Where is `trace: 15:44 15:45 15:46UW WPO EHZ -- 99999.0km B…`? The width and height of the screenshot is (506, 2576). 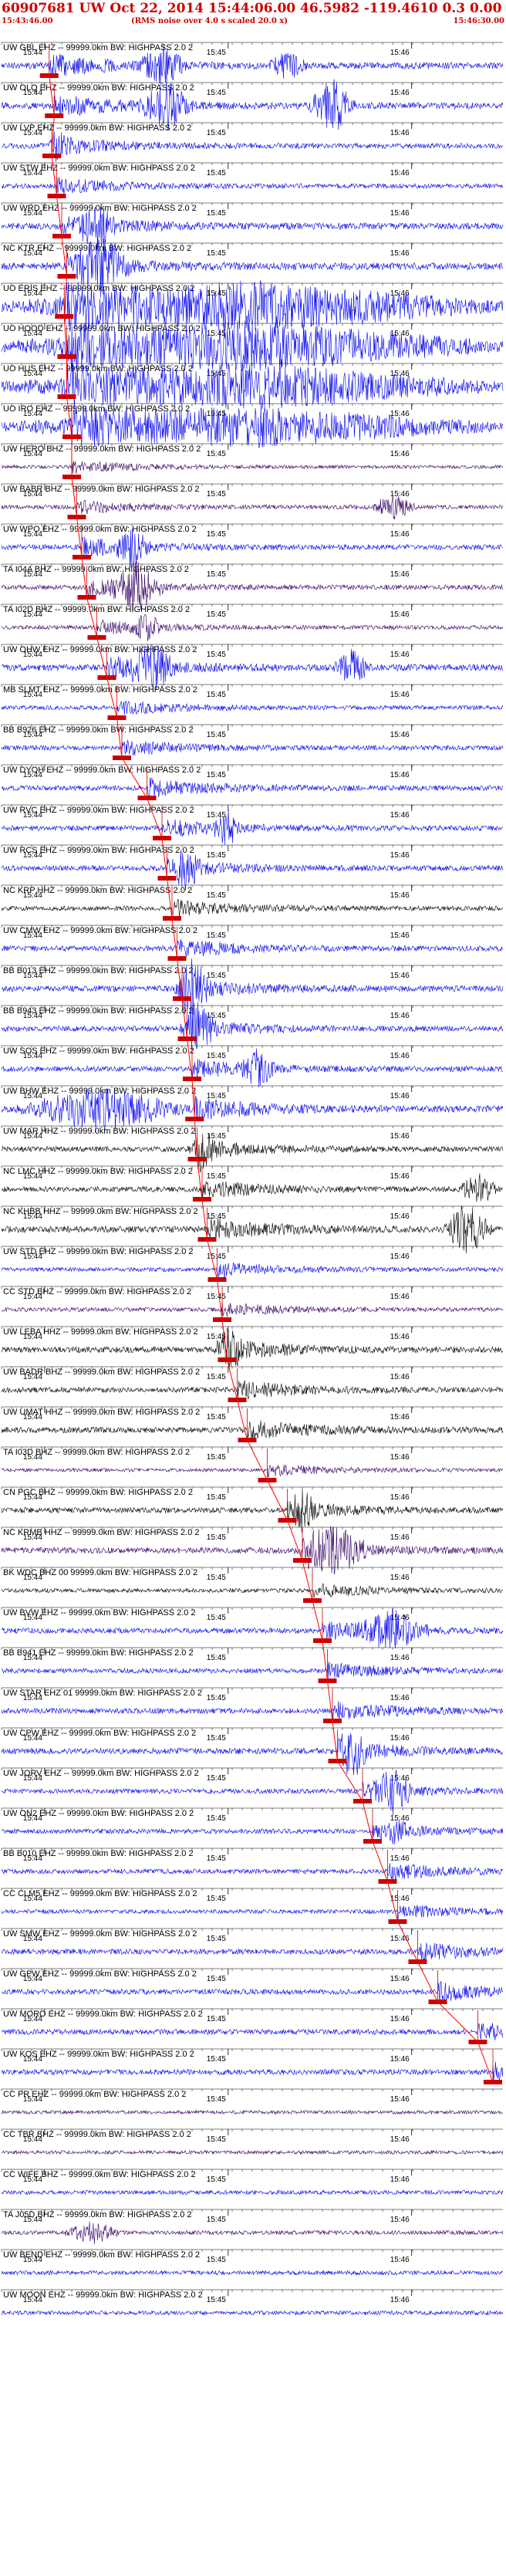 trace: 15:44 15:45 15:46UW WPO EHZ -- 99999.0km B… is located at coordinates (253, 545).